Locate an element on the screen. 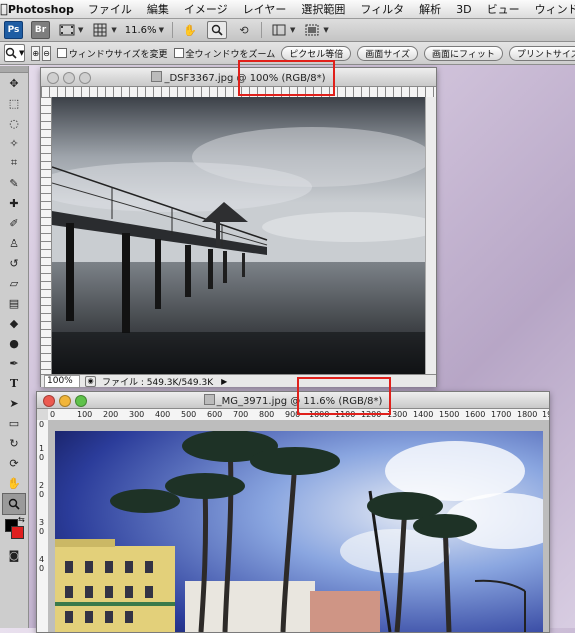 The image size is (575, 633). ruler-label: 3 is located at coordinates (42, 522).